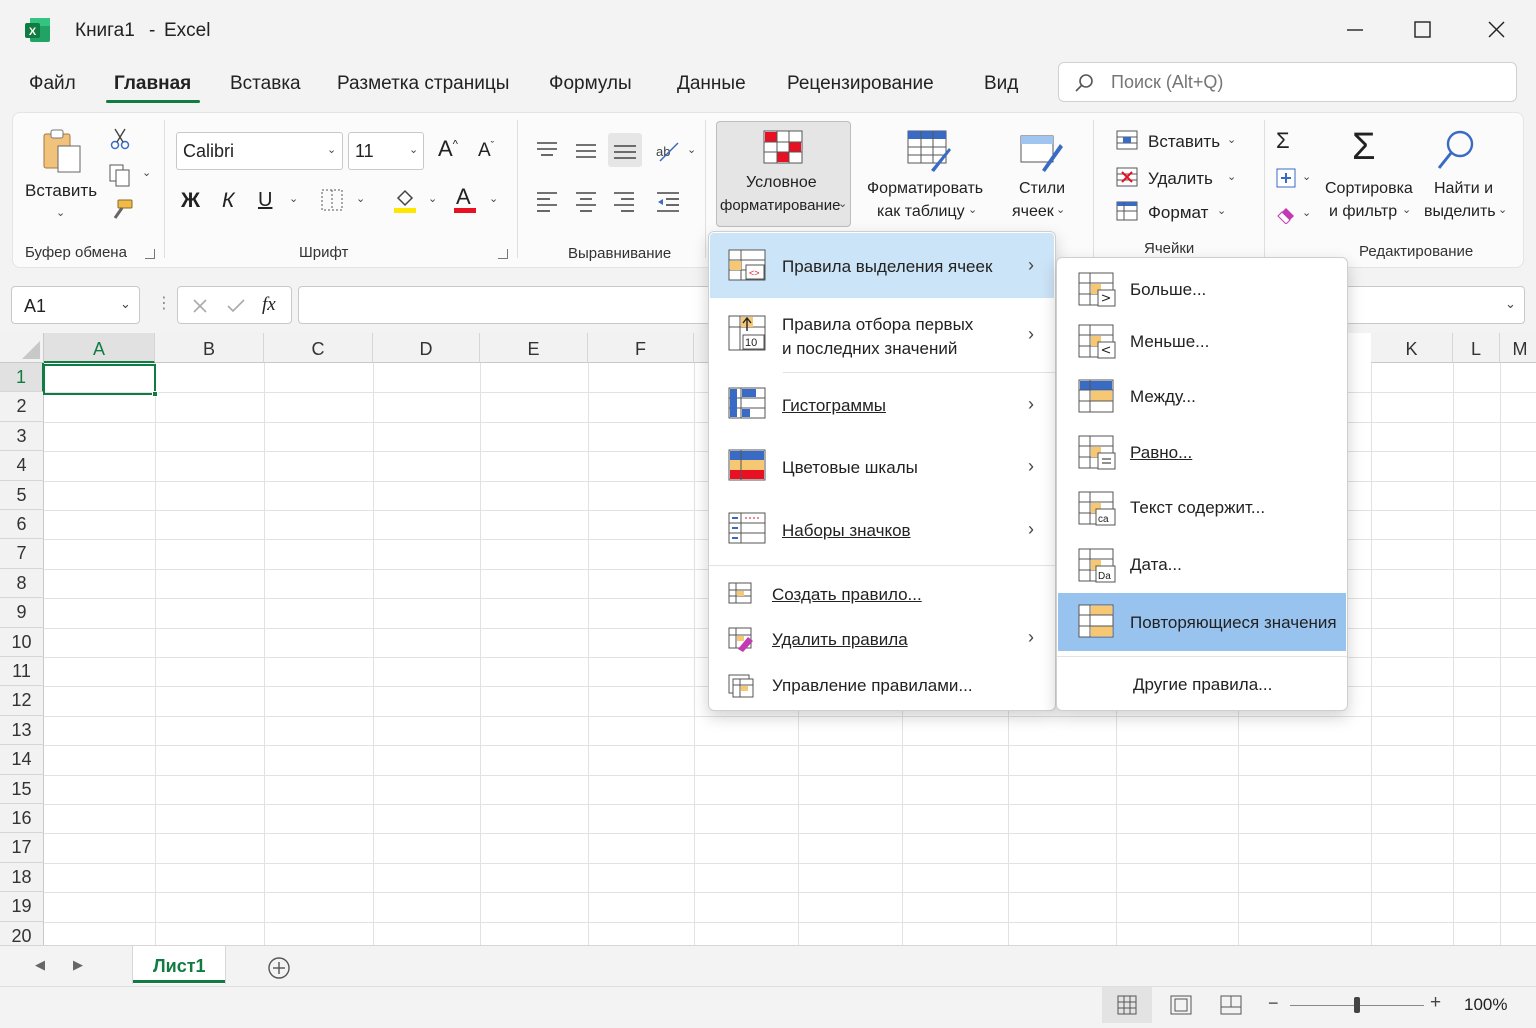  I want to click on cell-styles-button: Стили ячеек ⌄, so click(1042, 174).